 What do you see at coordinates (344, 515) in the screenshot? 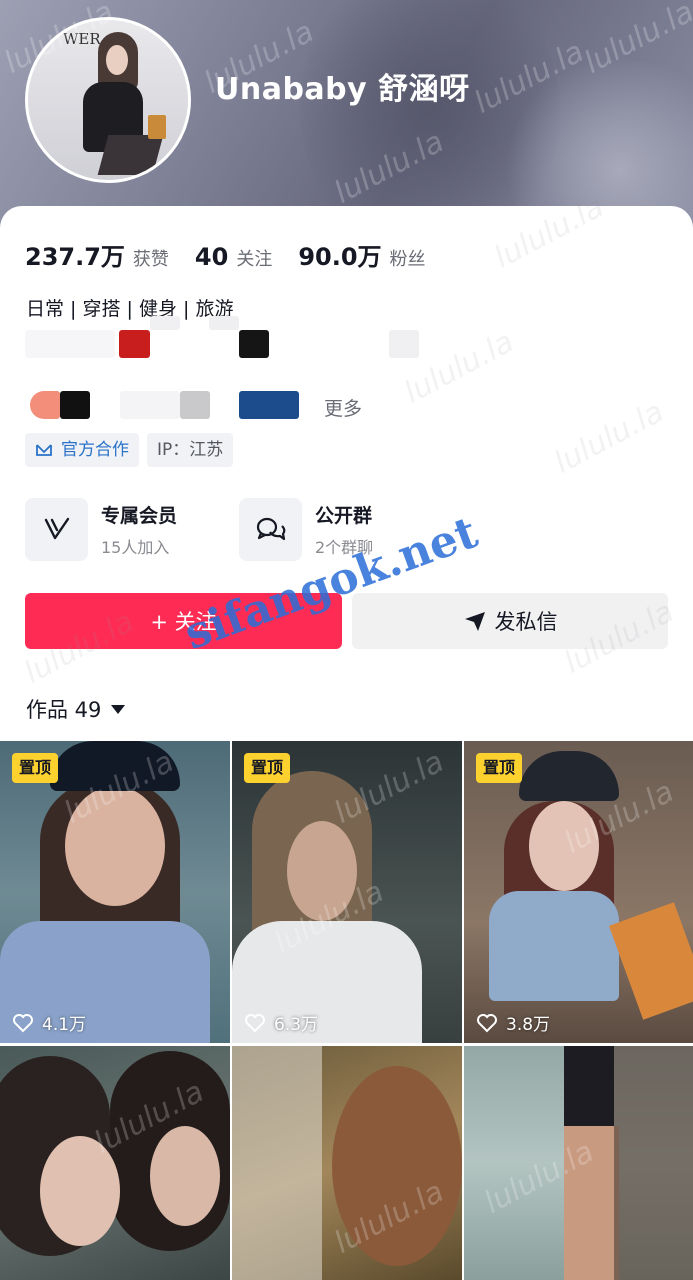
I see `feature-title: 公开群` at bounding box center [344, 515].